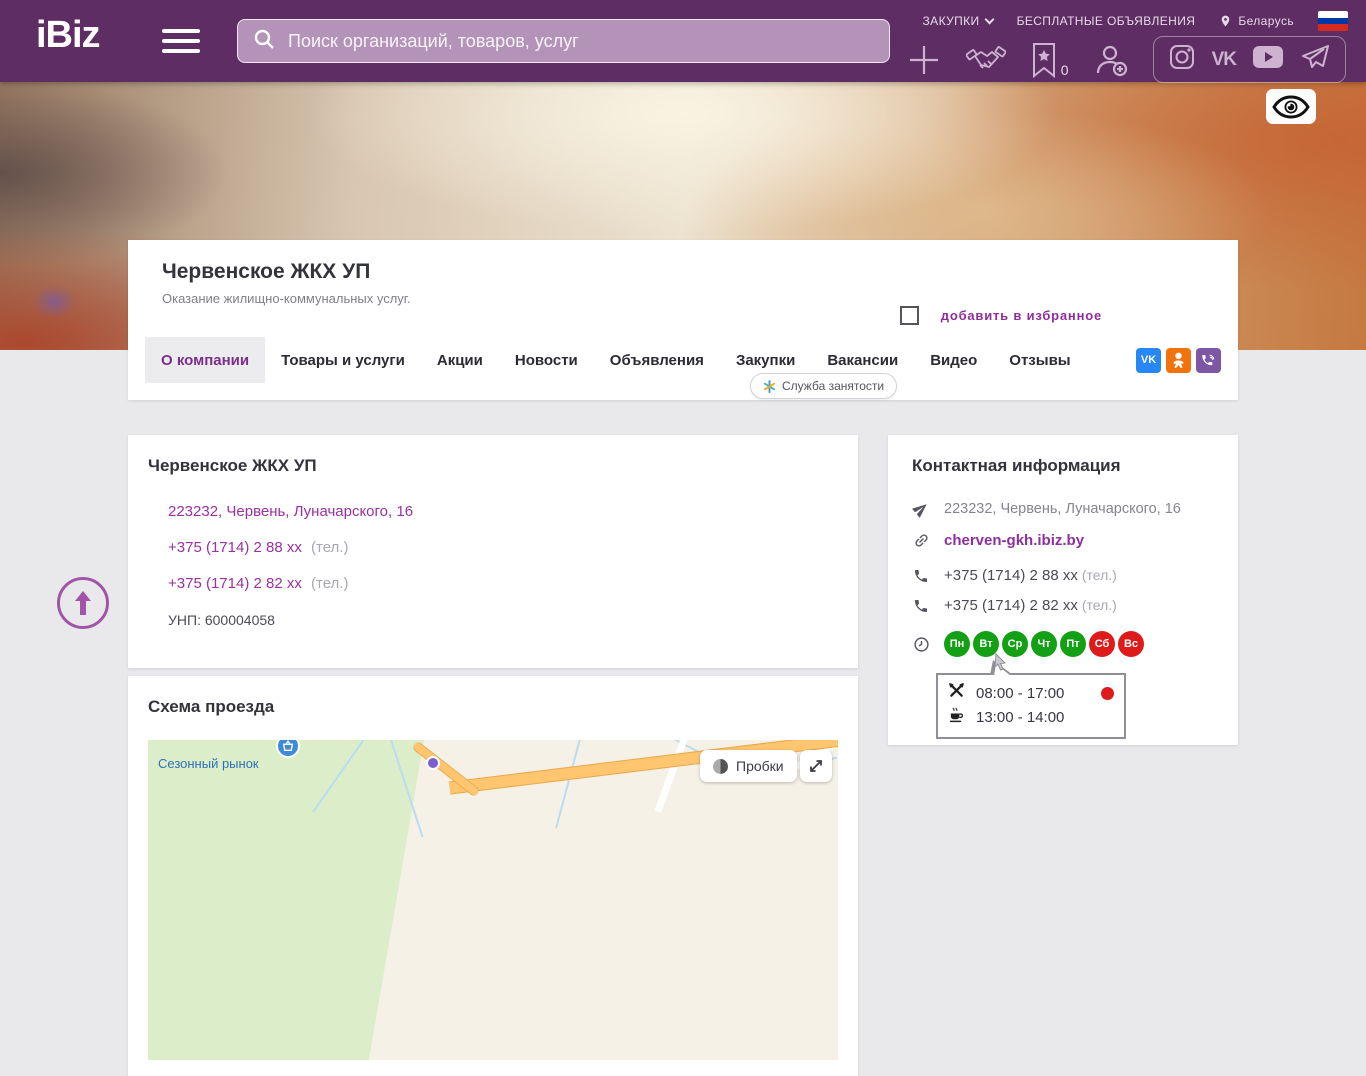  I want to click on company-name: Червенское ЖКХ УП, so click(266, 271).